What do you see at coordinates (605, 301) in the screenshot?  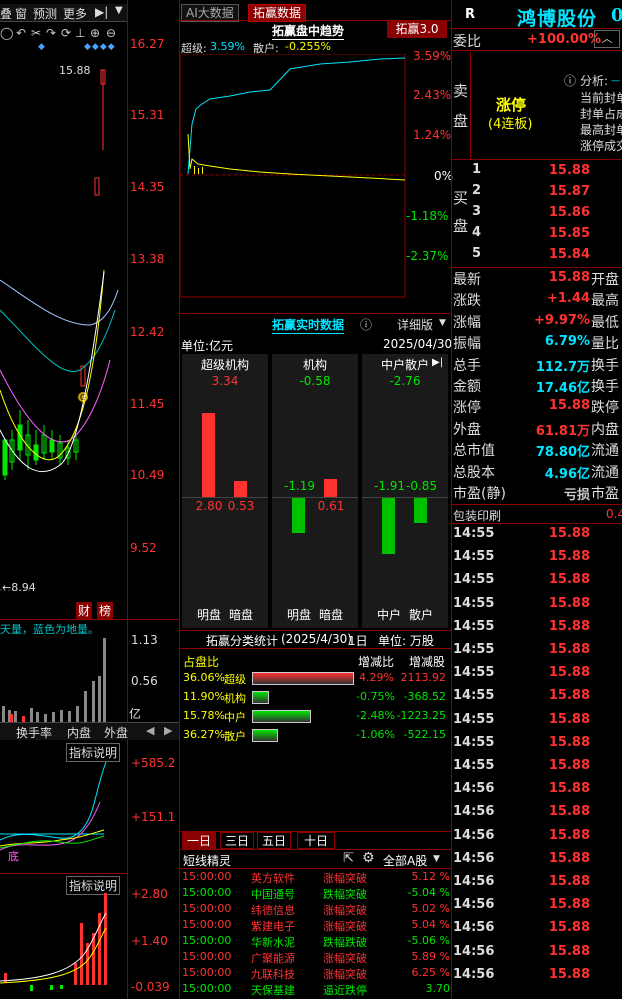 I see `quote-stat-label-right: 最高` at bounding box center [605, 301].